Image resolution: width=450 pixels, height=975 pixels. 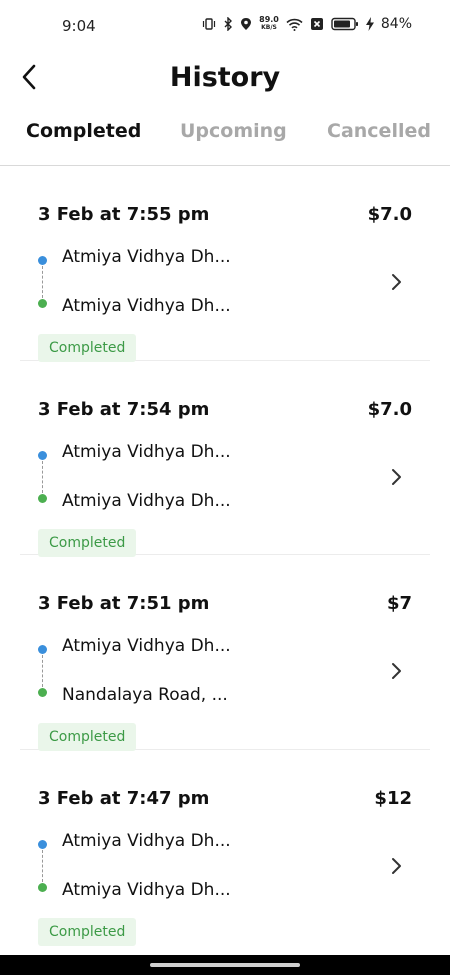 I want to click on vibrate-icon, so click(x=209, y=24).